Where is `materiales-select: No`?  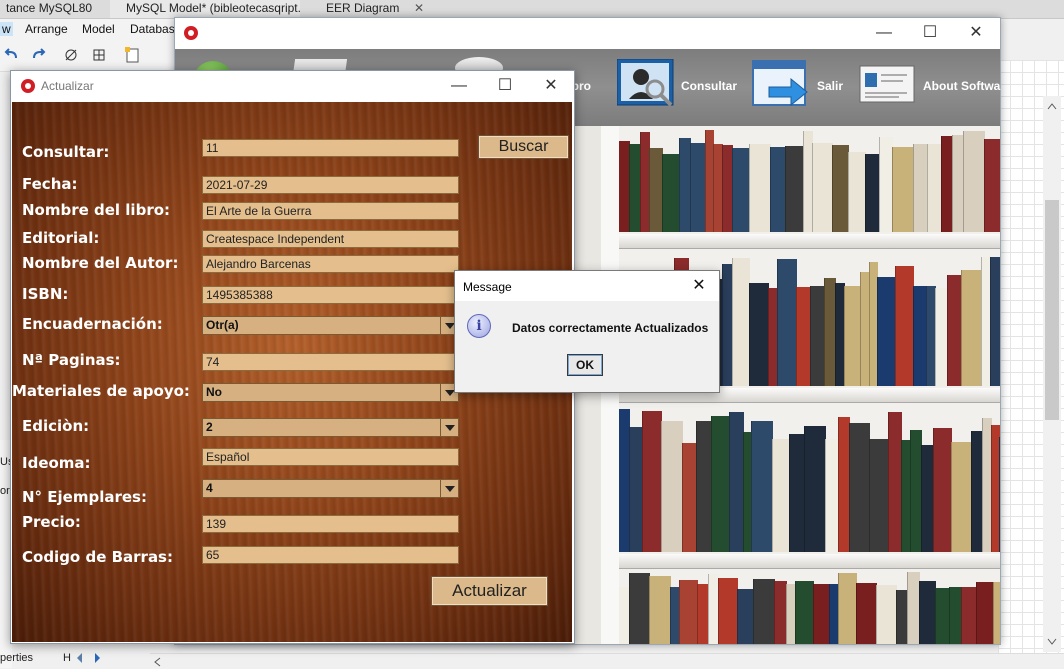 materiales-select: No is located at coordinates (330, 392).